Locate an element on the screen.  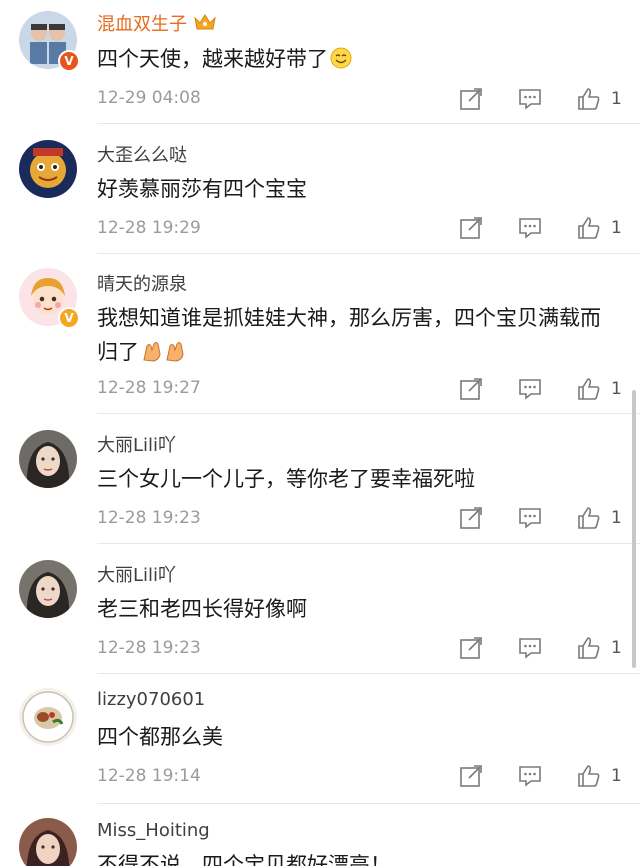
comment-text: 老三和老四长得好像啊 is located at coordinates (202, 609).